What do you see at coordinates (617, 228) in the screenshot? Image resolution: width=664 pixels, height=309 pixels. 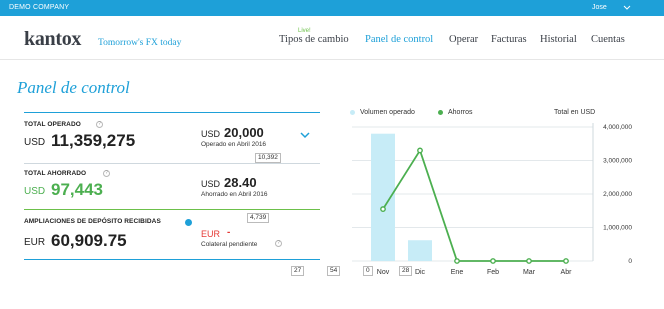 I see `y-tick-label: 1,000,000` at bounding box center [617, 228].